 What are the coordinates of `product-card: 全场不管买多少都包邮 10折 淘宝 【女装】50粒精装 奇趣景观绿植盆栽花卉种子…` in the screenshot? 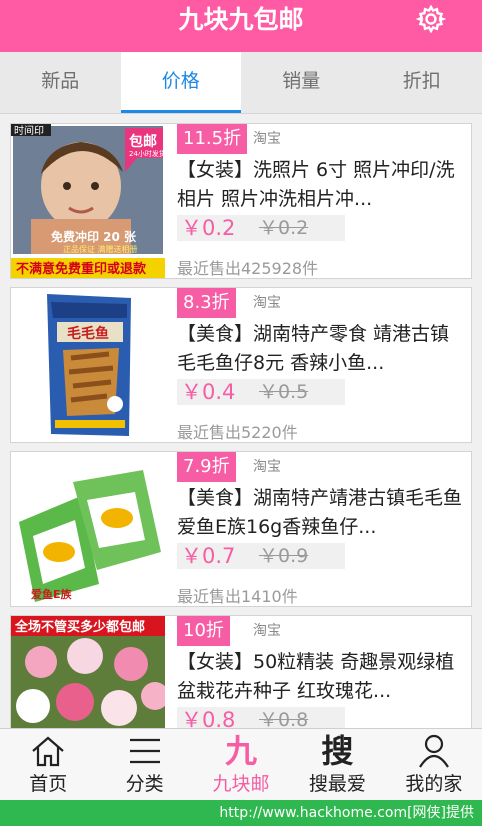 It's located at (241, 671).